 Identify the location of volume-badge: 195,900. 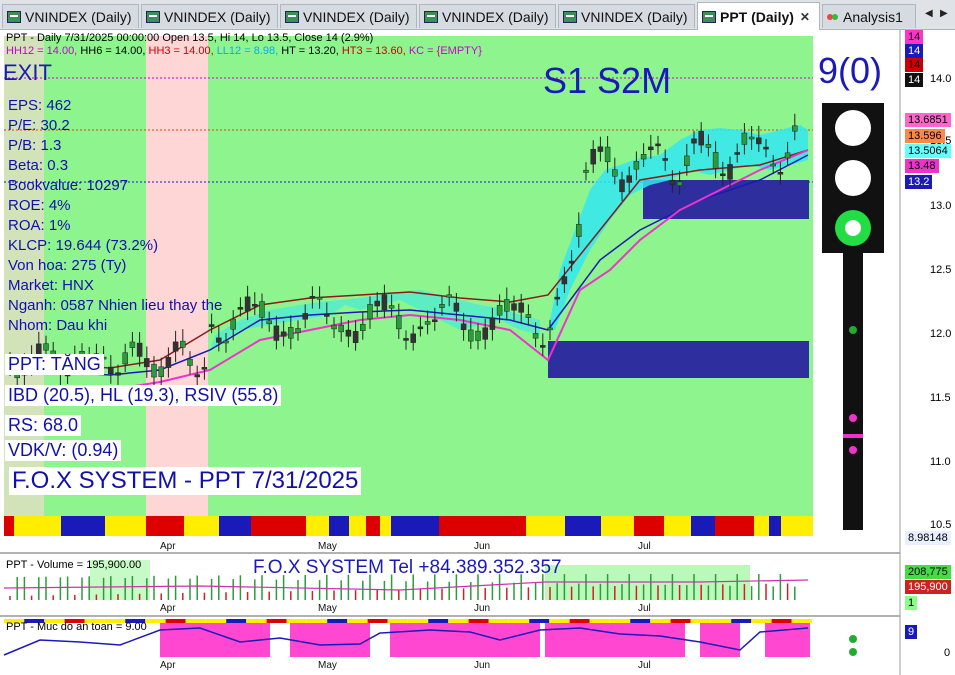
(928, 587).